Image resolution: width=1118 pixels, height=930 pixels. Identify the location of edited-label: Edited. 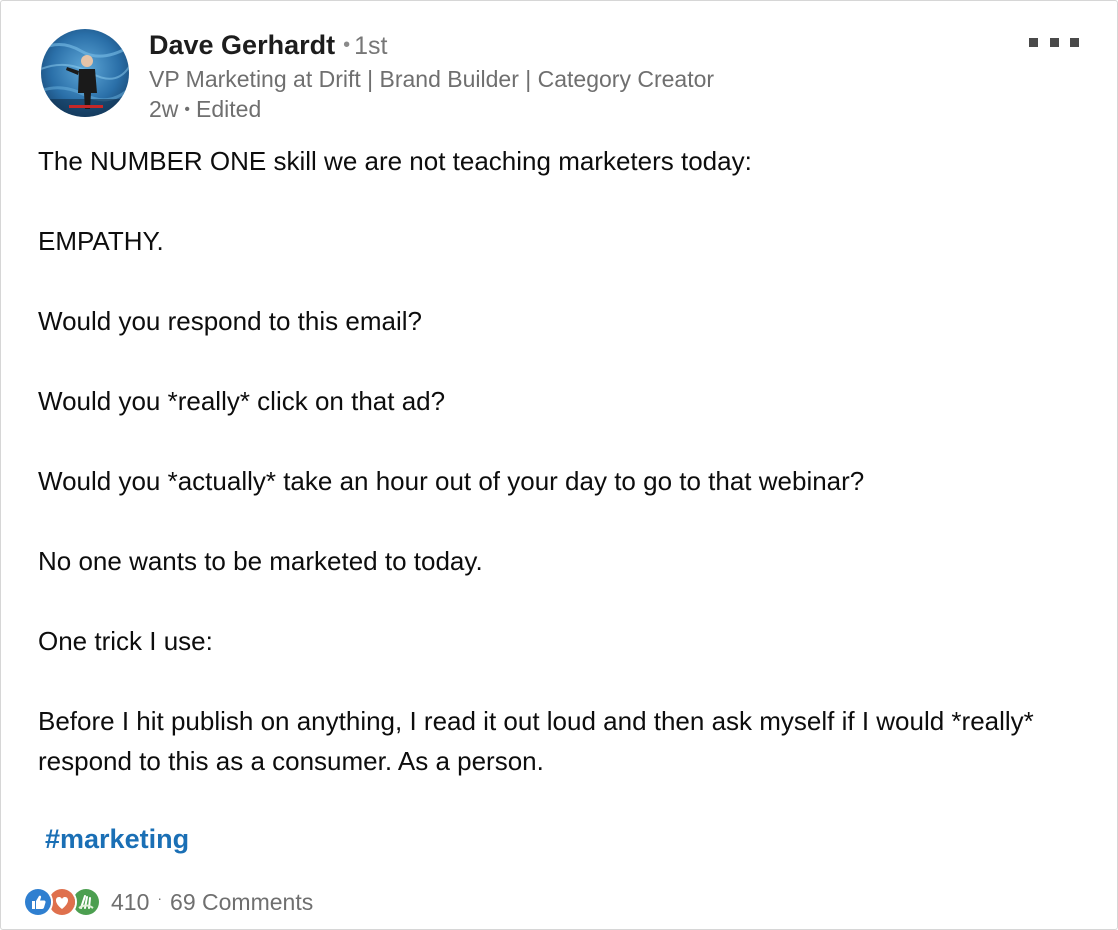
(229, 109).